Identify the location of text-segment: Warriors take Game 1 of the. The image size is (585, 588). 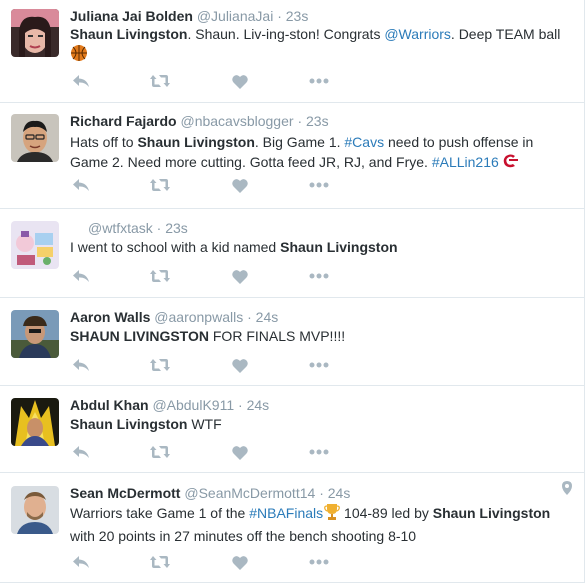
(160, 513).